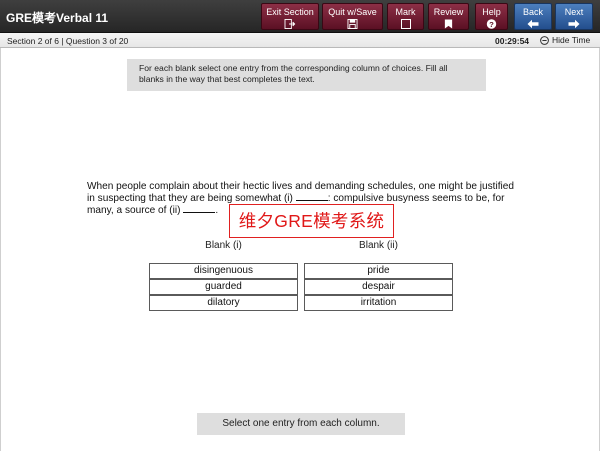  What do you see at coordinates (491, 12) in the screenshot?
I see `help-label: Help` at bounding box center [491, 12].